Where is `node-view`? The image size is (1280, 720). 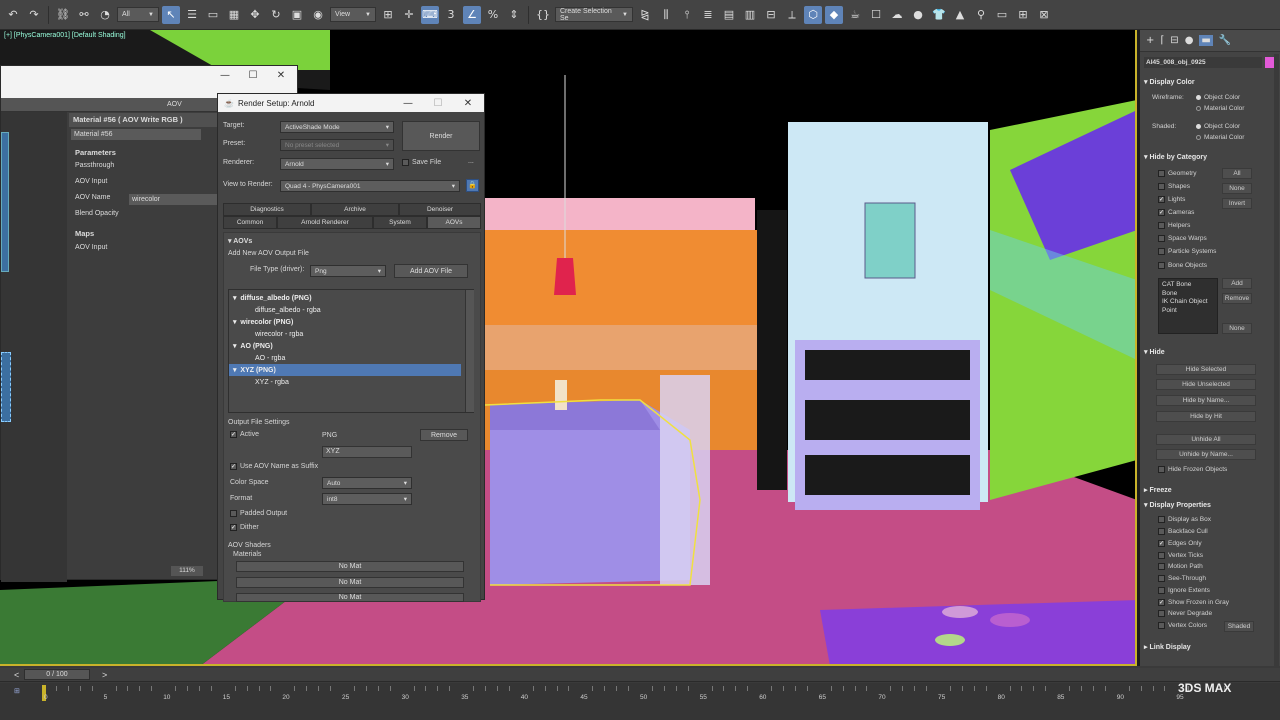
node-view is located at coordinates (34, 347).